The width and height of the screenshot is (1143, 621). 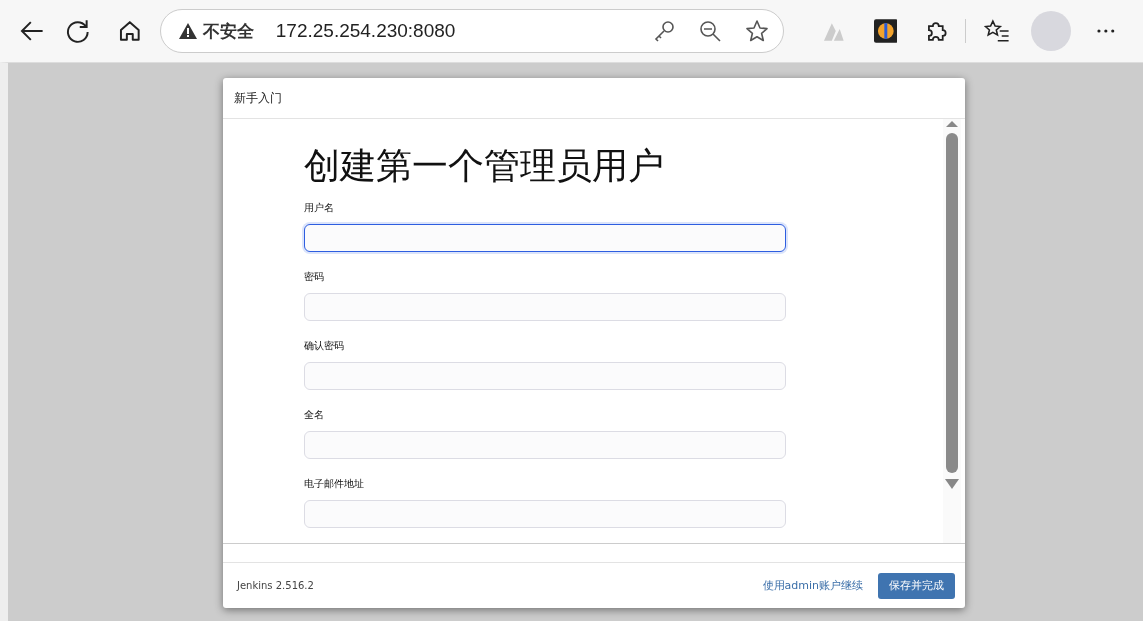 I want to click on favorites-list-icon, so click(x=996, y=31).